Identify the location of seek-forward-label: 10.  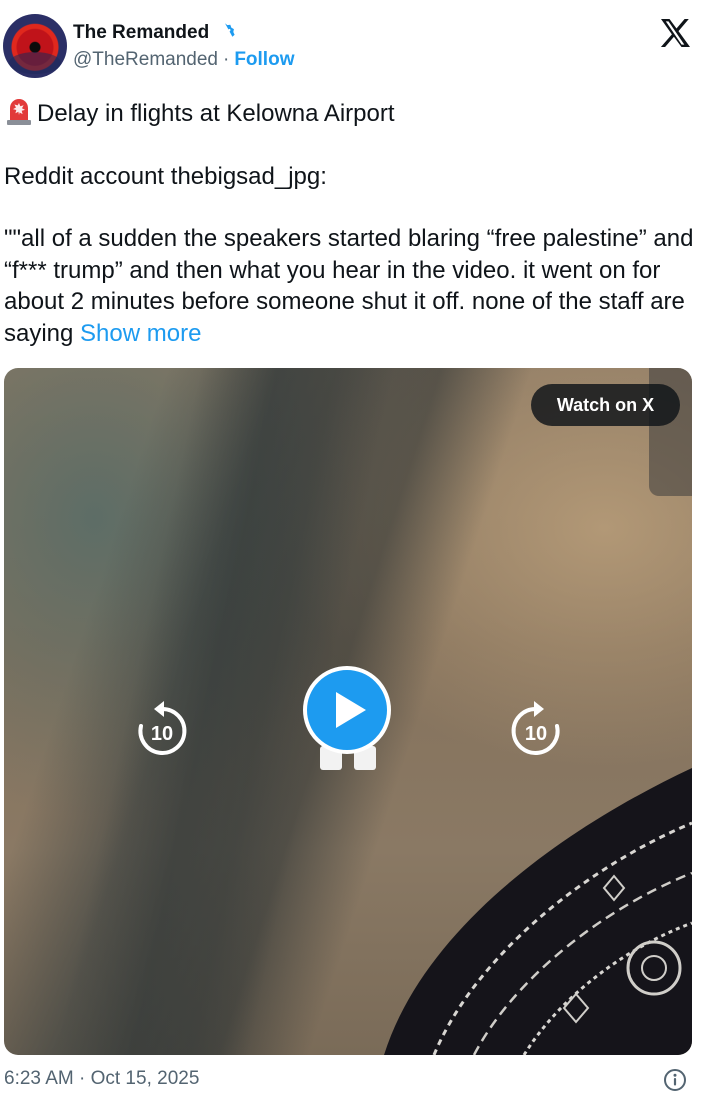
(536, 734).